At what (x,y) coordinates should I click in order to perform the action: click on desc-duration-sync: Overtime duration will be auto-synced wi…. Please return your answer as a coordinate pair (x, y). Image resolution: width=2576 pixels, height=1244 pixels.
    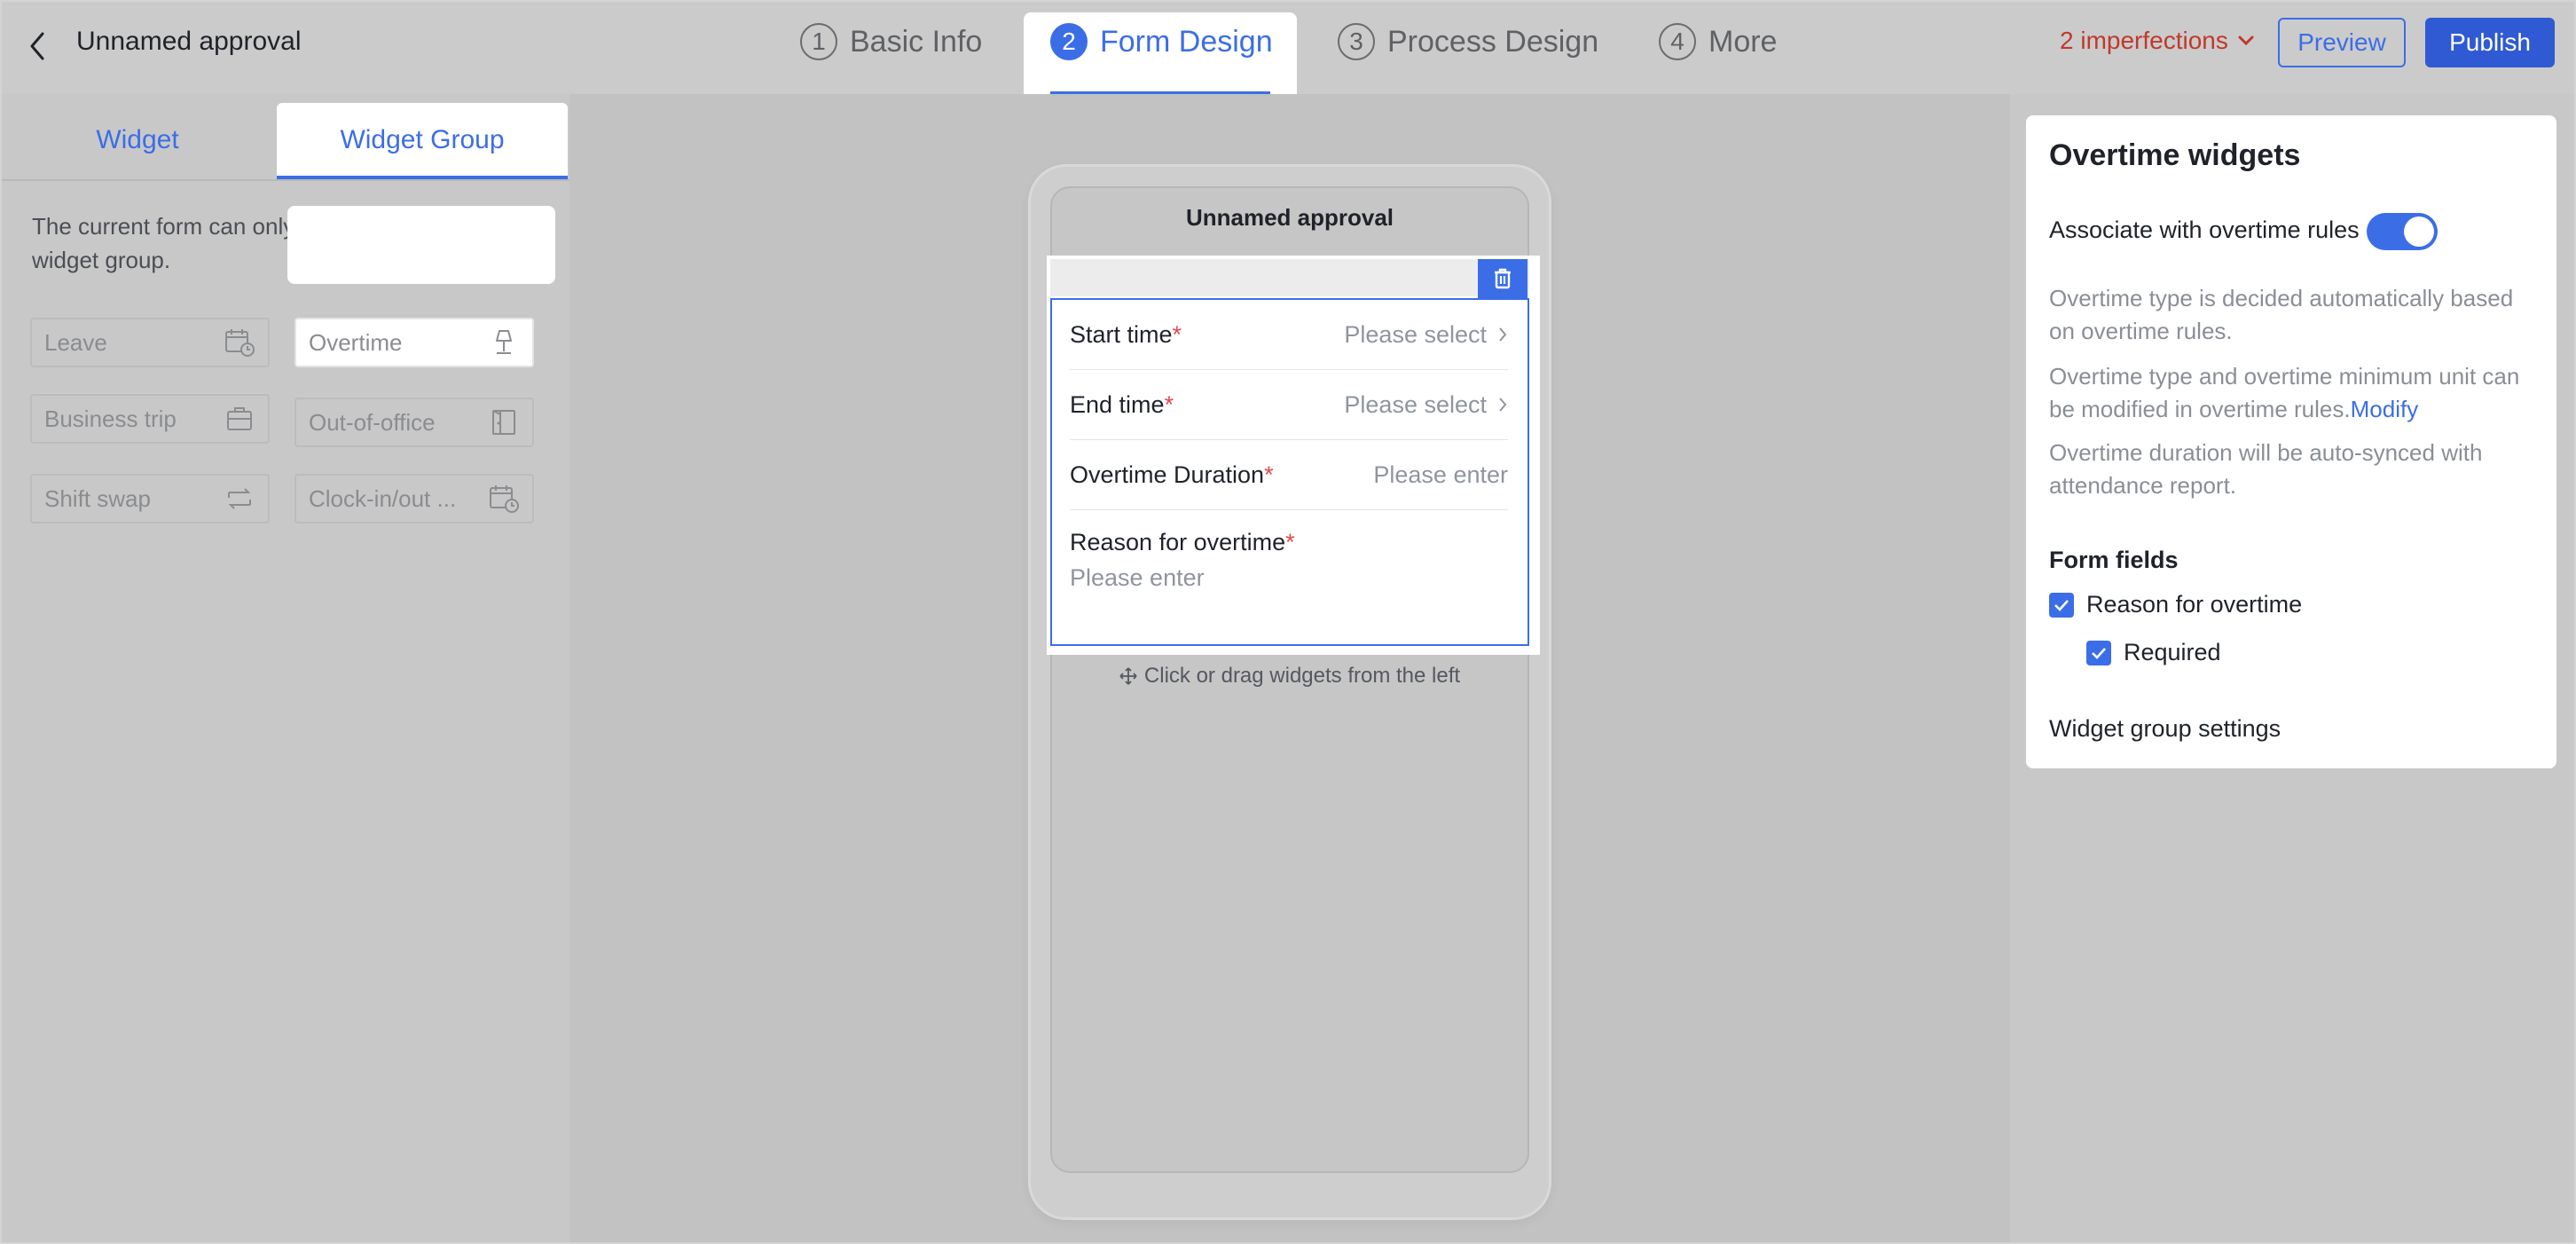
    Looking at the image, I should click on (2266, 469).